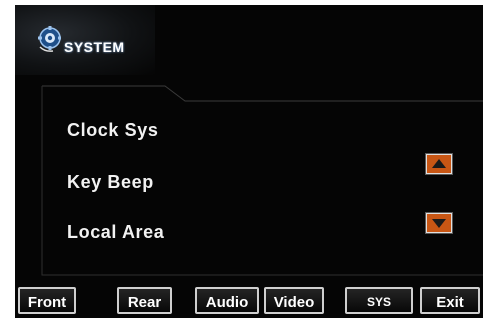 The width and height of the screenshot is (483, 318). I want to click on screen-title: SYSTEM, so click(94, 47).